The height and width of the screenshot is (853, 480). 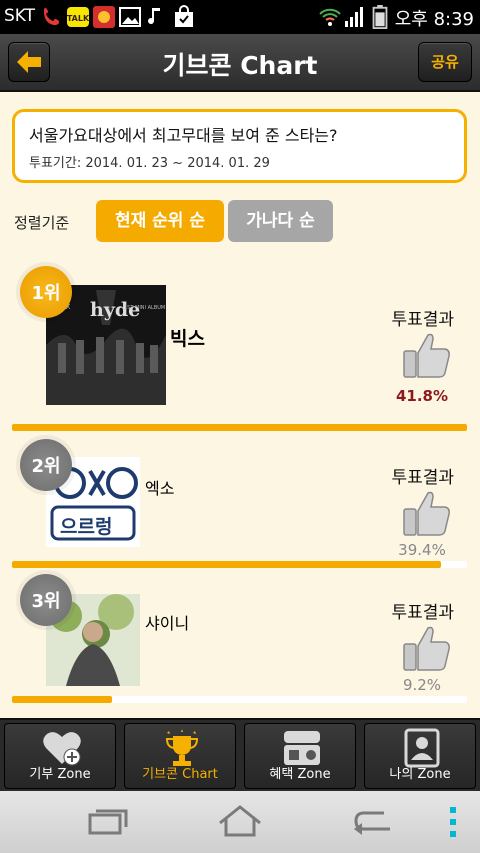 I want to click on nav-label: 기부 Zone, so click(x=60, y=774).